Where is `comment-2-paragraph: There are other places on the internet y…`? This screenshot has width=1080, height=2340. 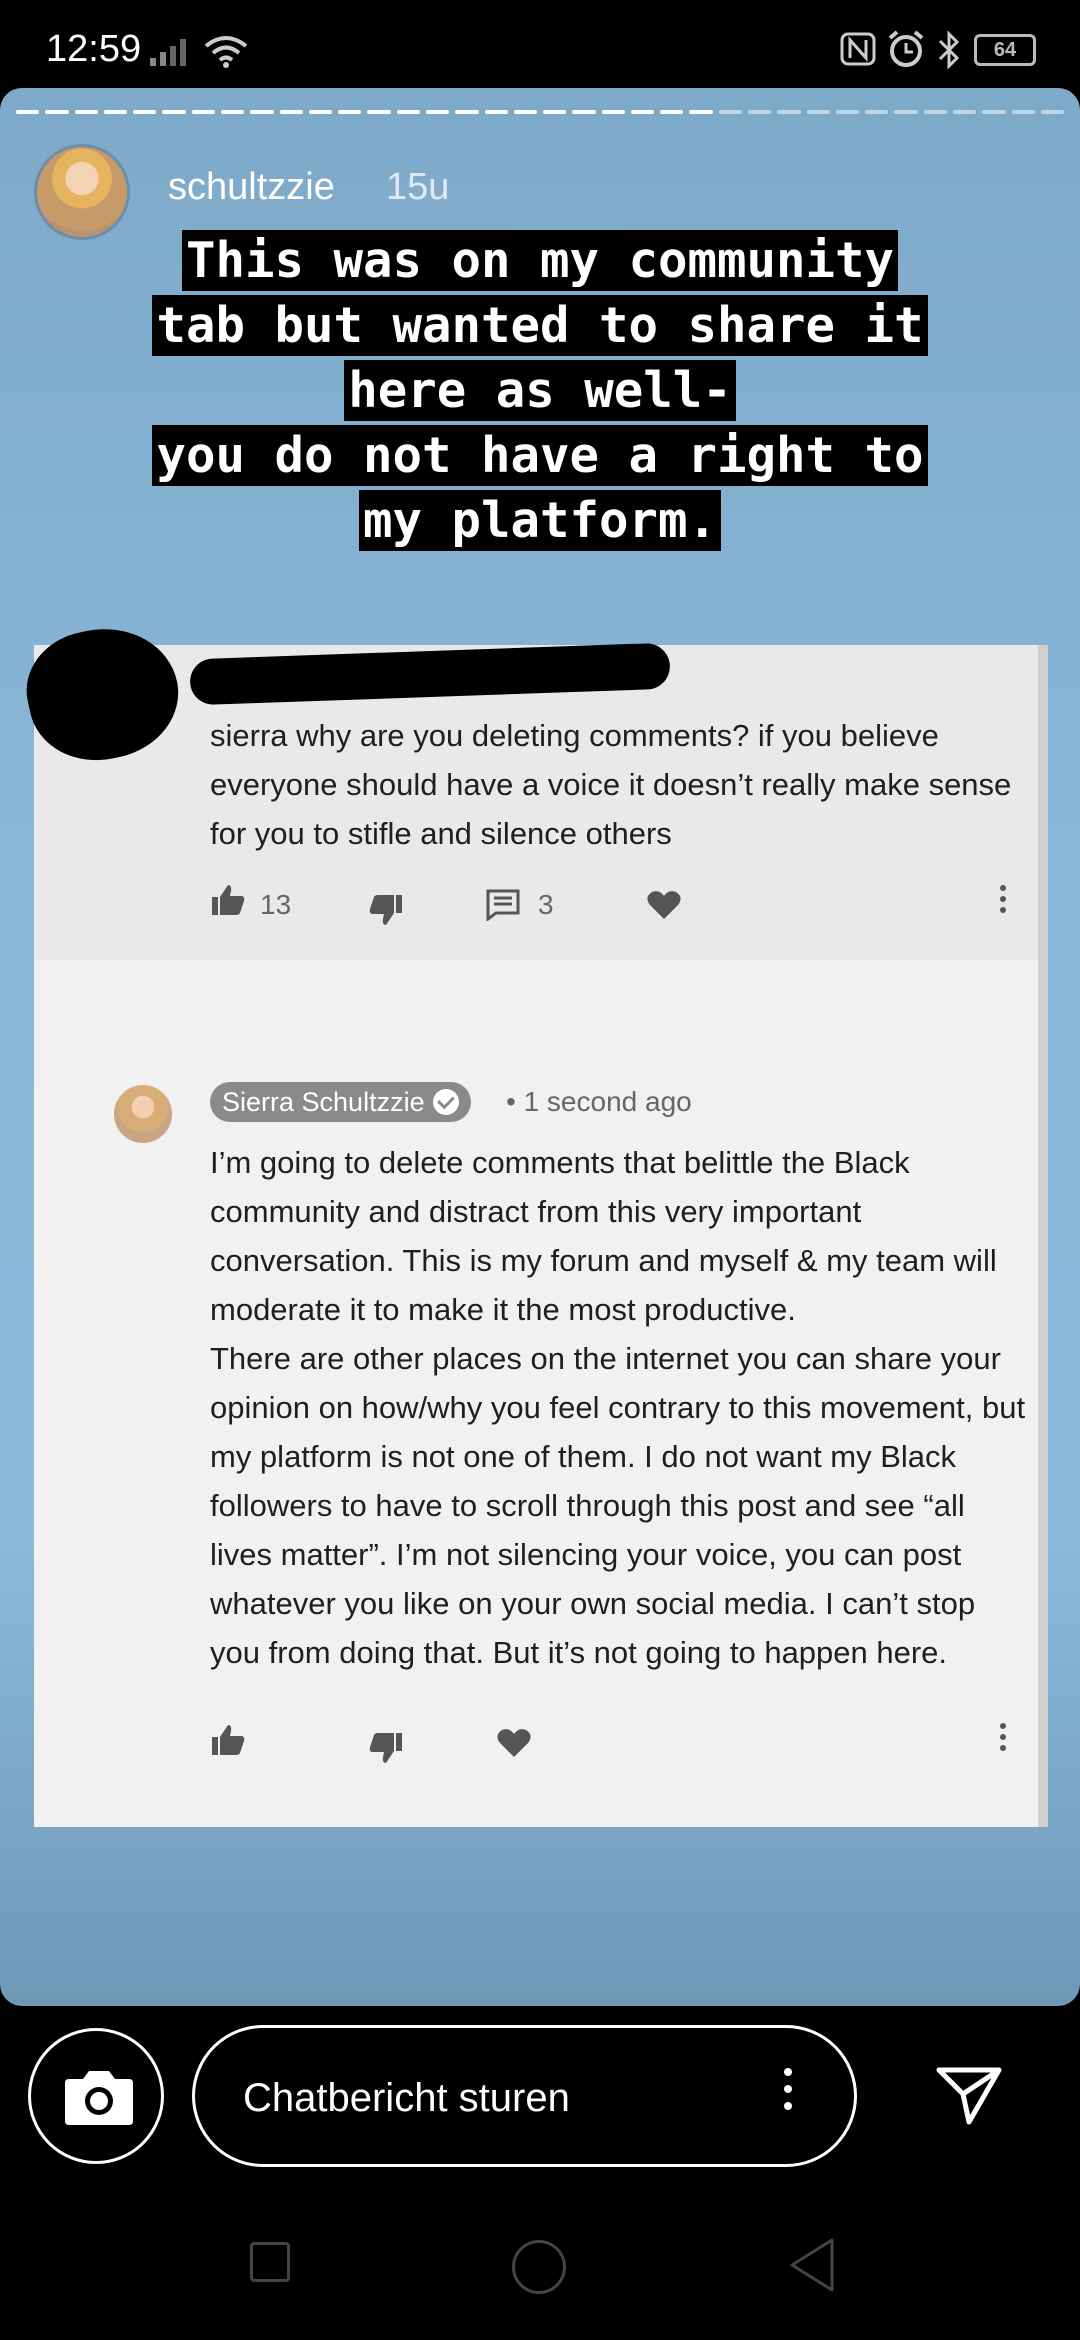 comment-2-paragraph: There are other places on the internet y… is located at coordinates (618, 1505).